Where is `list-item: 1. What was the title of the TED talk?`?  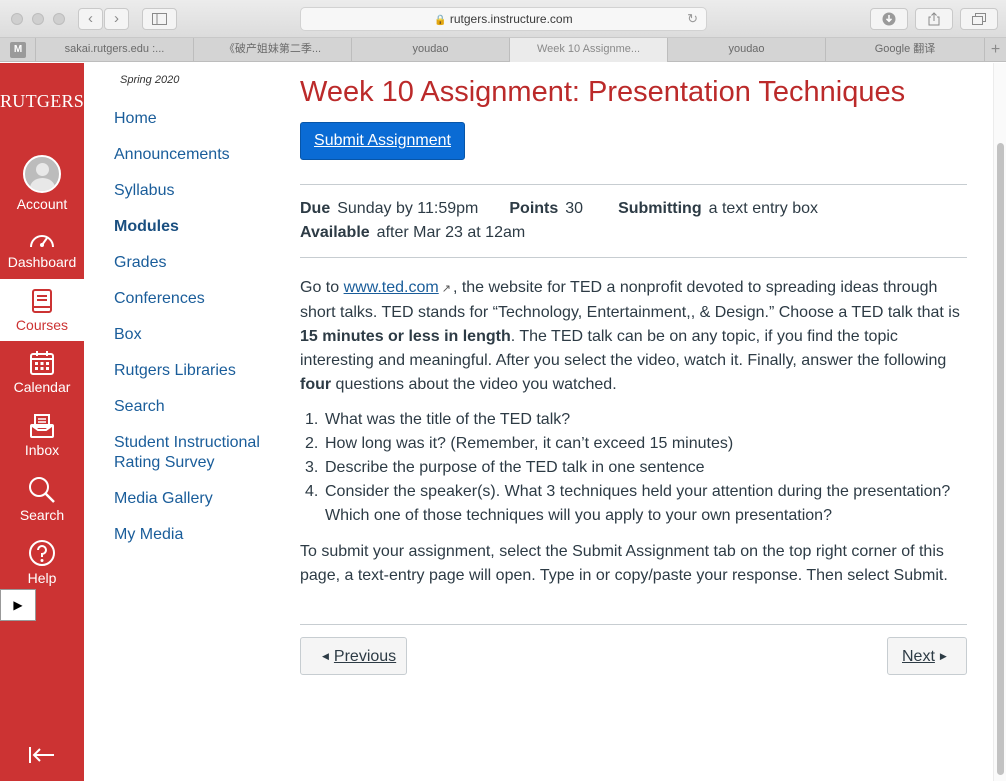
list-item: 1. What was the title of the TED talk? is located at coordinates (633, 420).